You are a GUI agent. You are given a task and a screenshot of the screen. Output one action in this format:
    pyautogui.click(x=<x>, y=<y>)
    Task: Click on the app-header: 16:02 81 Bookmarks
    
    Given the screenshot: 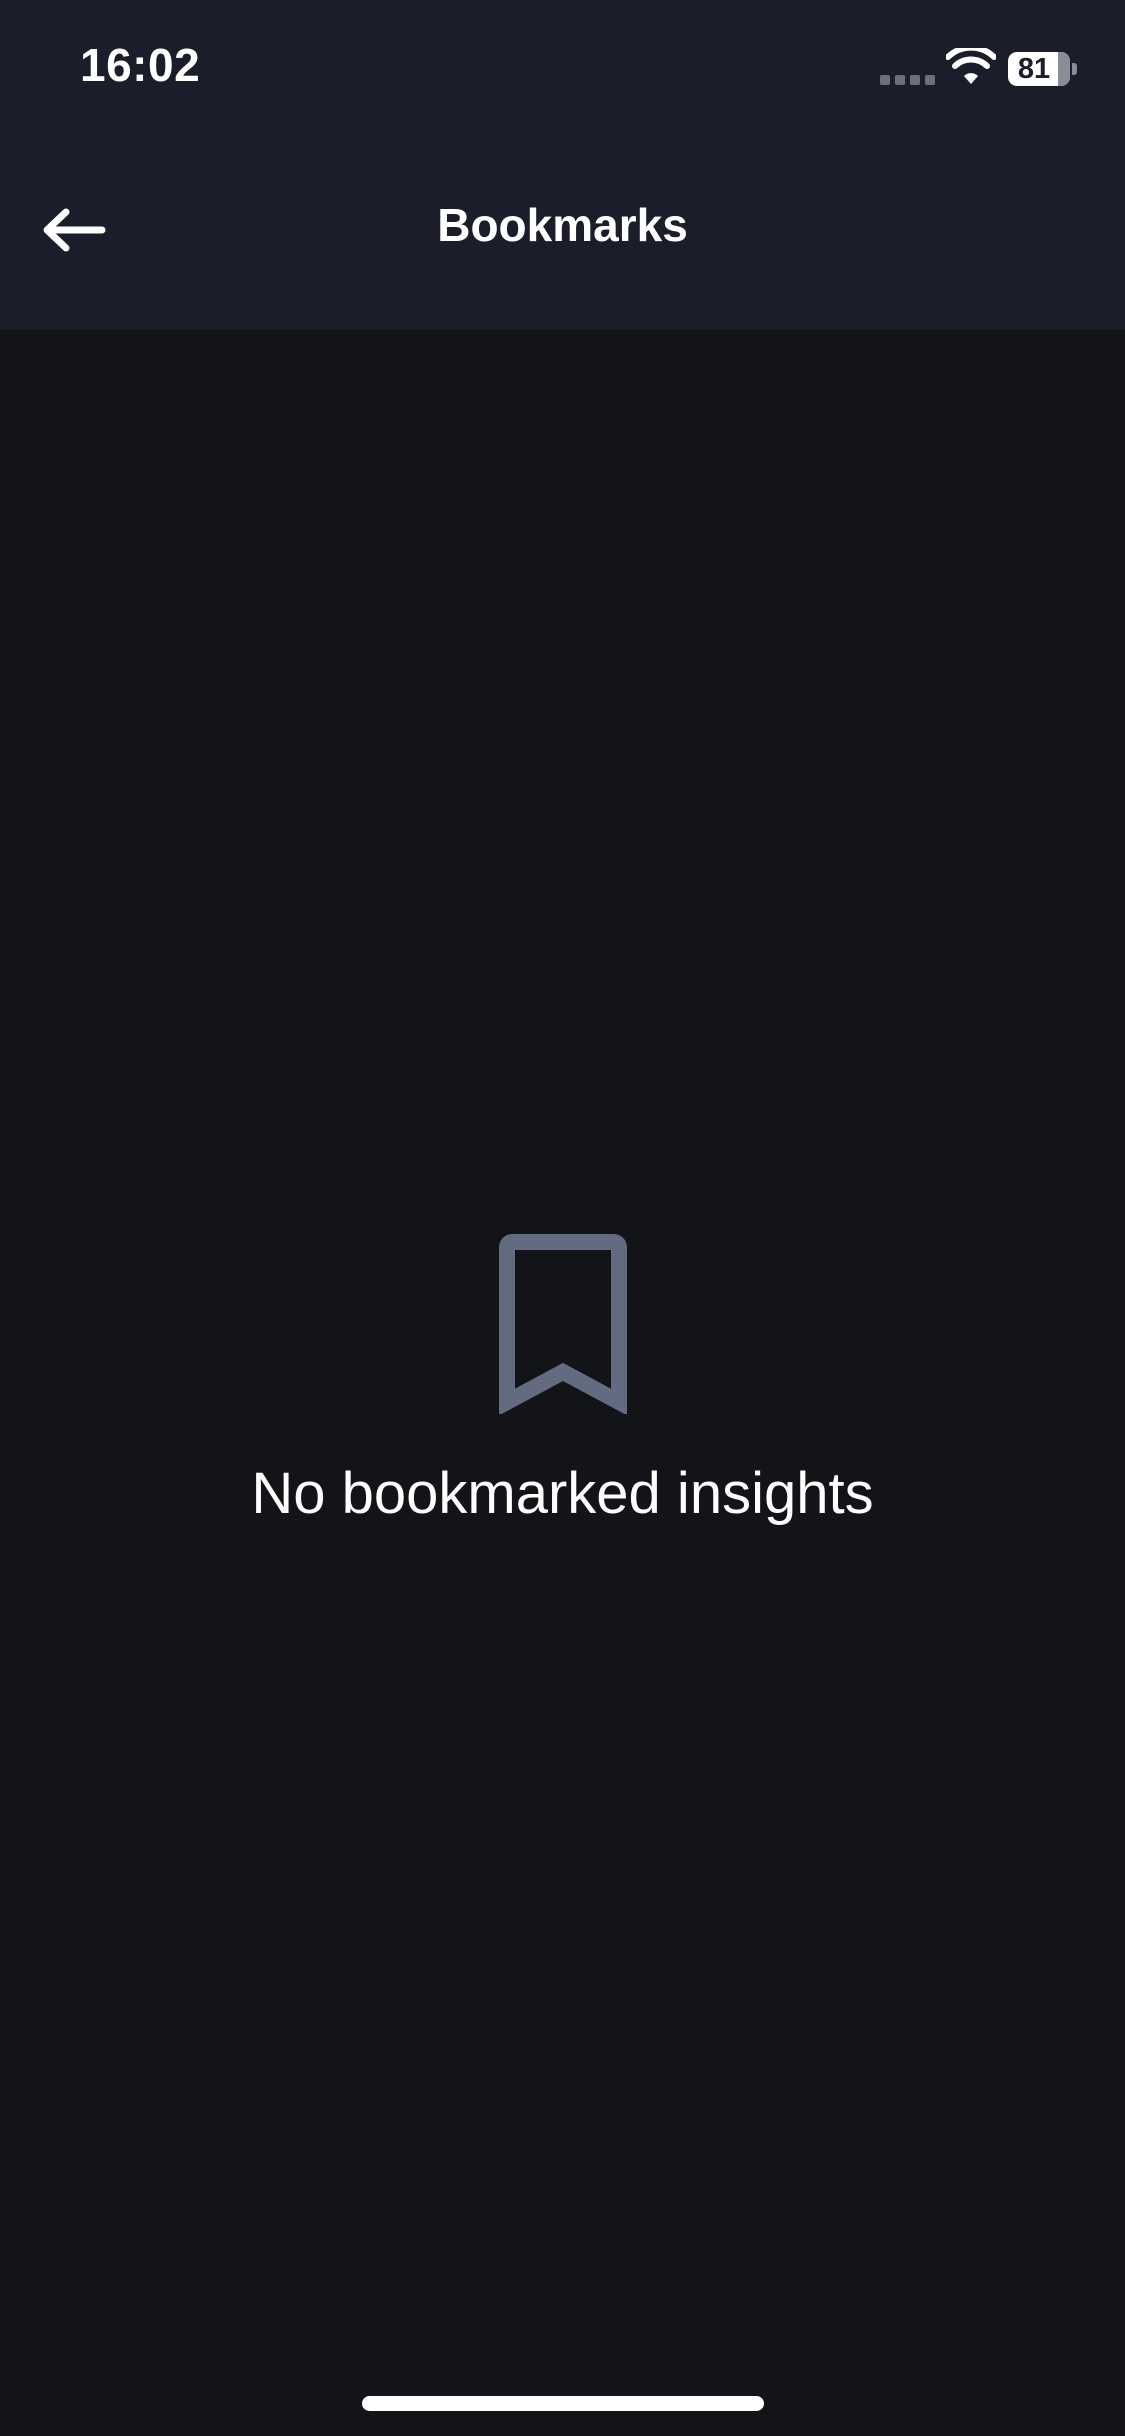 What is the action you would take?
    pyautogui.click(x=562, y=165)
    